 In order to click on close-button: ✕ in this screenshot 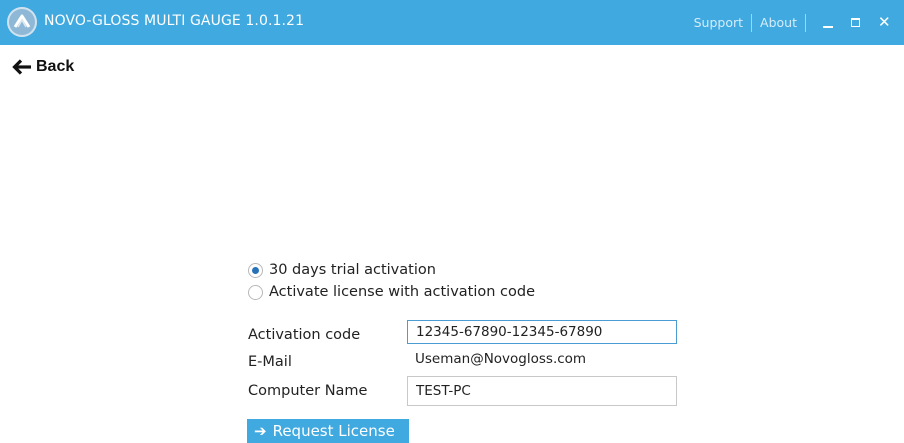, I will do `click(884, 22)`.